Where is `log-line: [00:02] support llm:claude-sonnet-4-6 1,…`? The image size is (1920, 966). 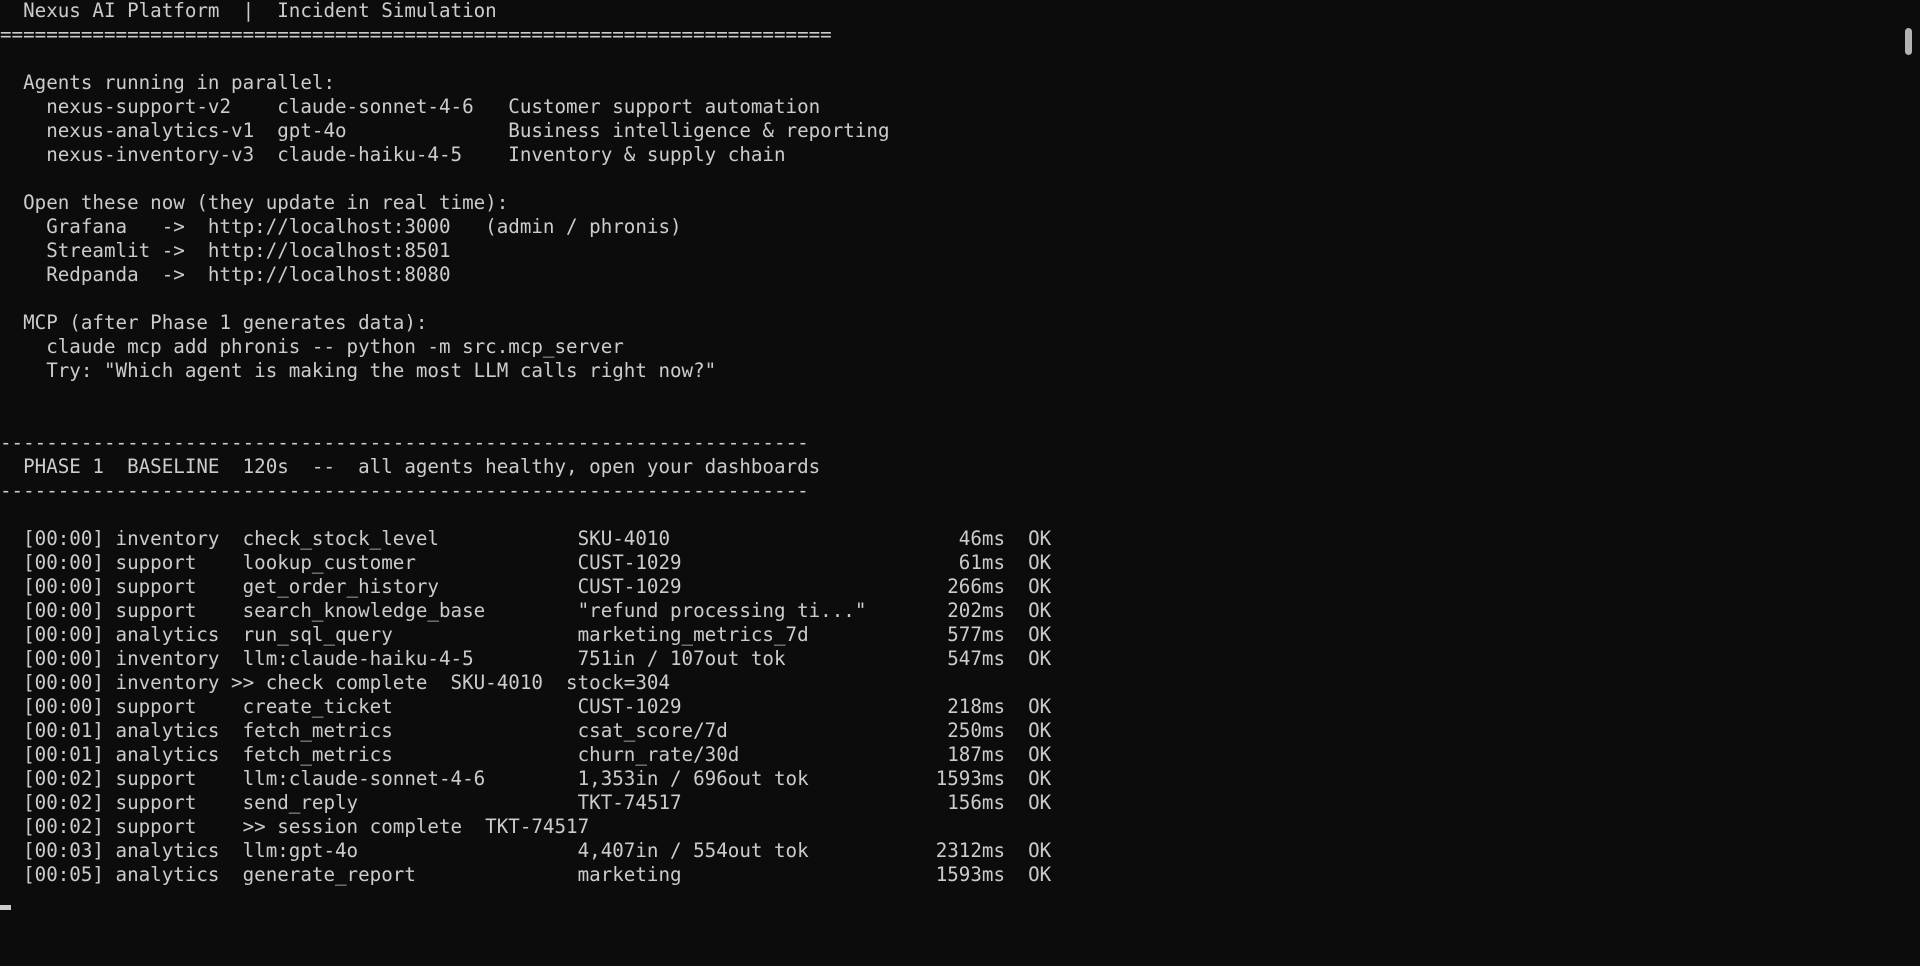
log-line: [00:02] support llm:claude-sonnet-4-6 1,… is located at coordinates (526, 778).